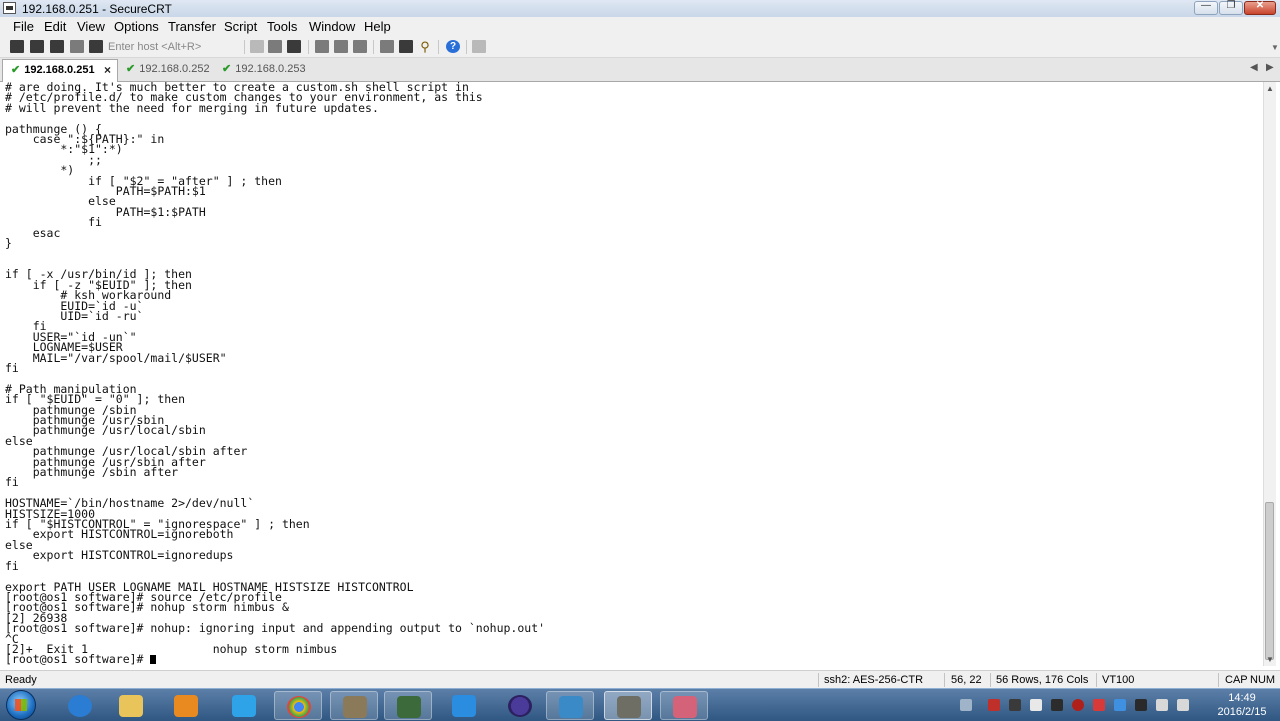 This screenshot has width=1280, height=721. Describe the element at coordinates (1099, 705) in the screenshot. I see `tray-flower-icon` at that location.